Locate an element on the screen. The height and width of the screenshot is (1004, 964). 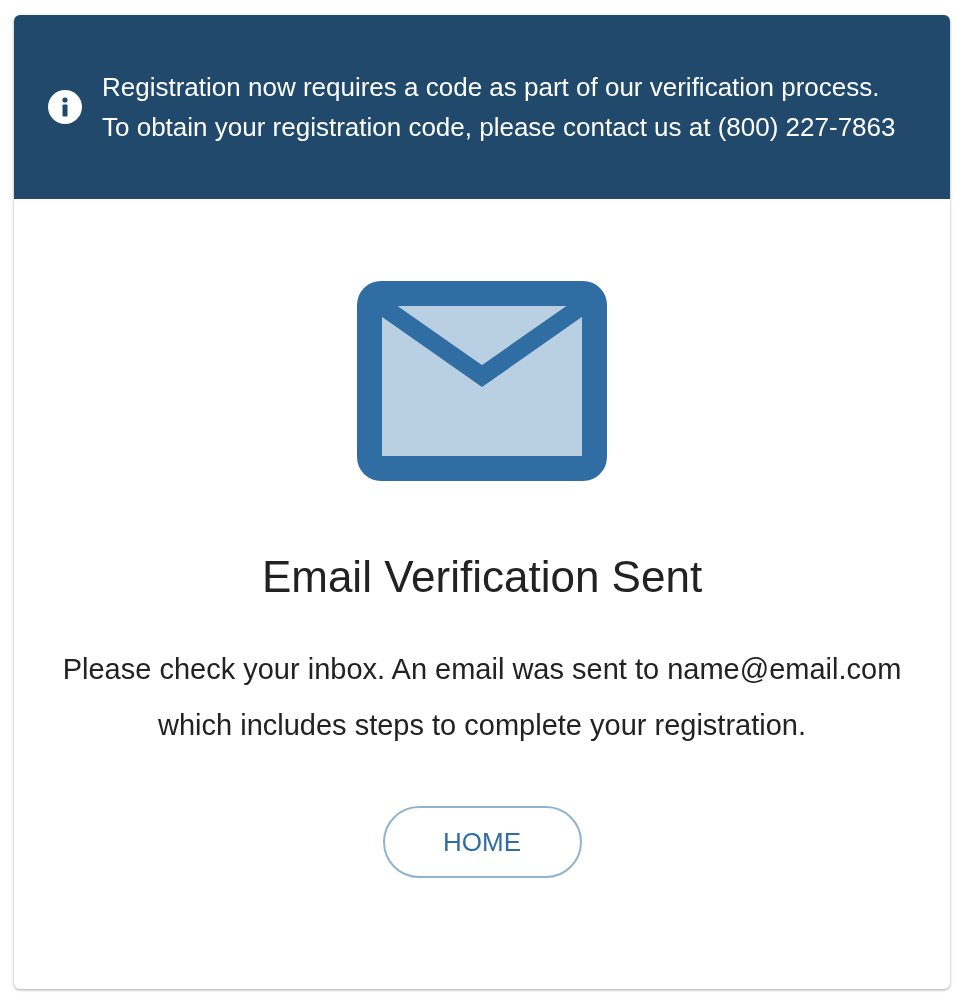
notice-text: Registration now requires a code as part of our verification process. To obtain your registration code, please contact us at (800) 227-7863 is located at coordinates (499, 107).